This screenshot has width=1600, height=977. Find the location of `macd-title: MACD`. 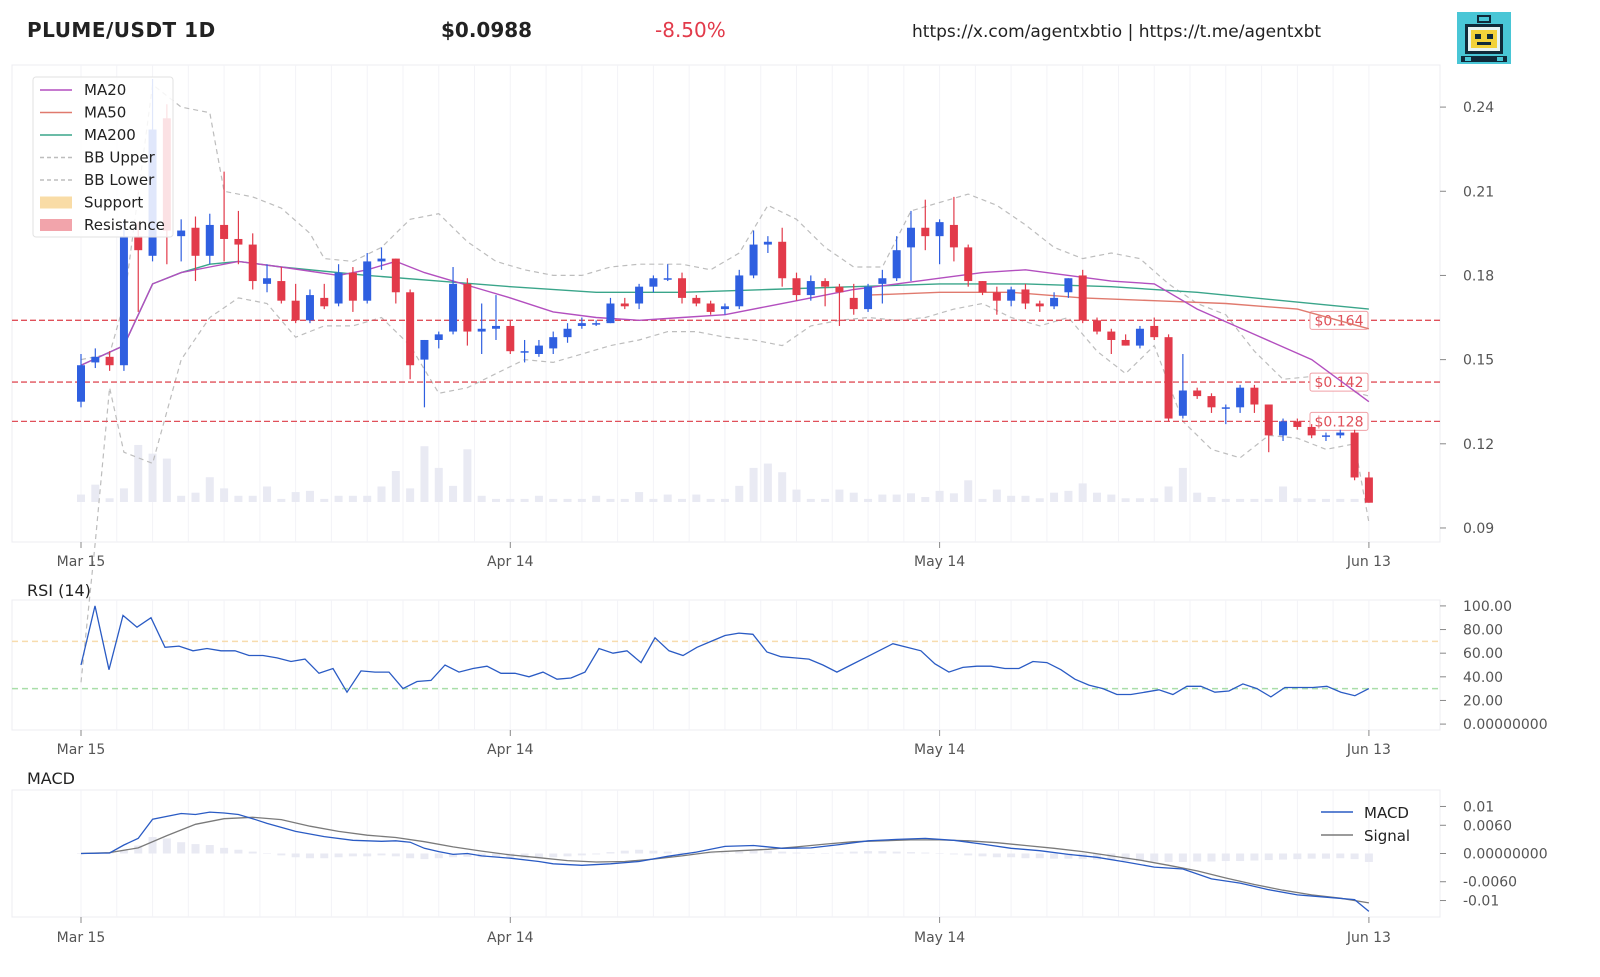

macd-title: MACD is located at coordinates (51, 778).